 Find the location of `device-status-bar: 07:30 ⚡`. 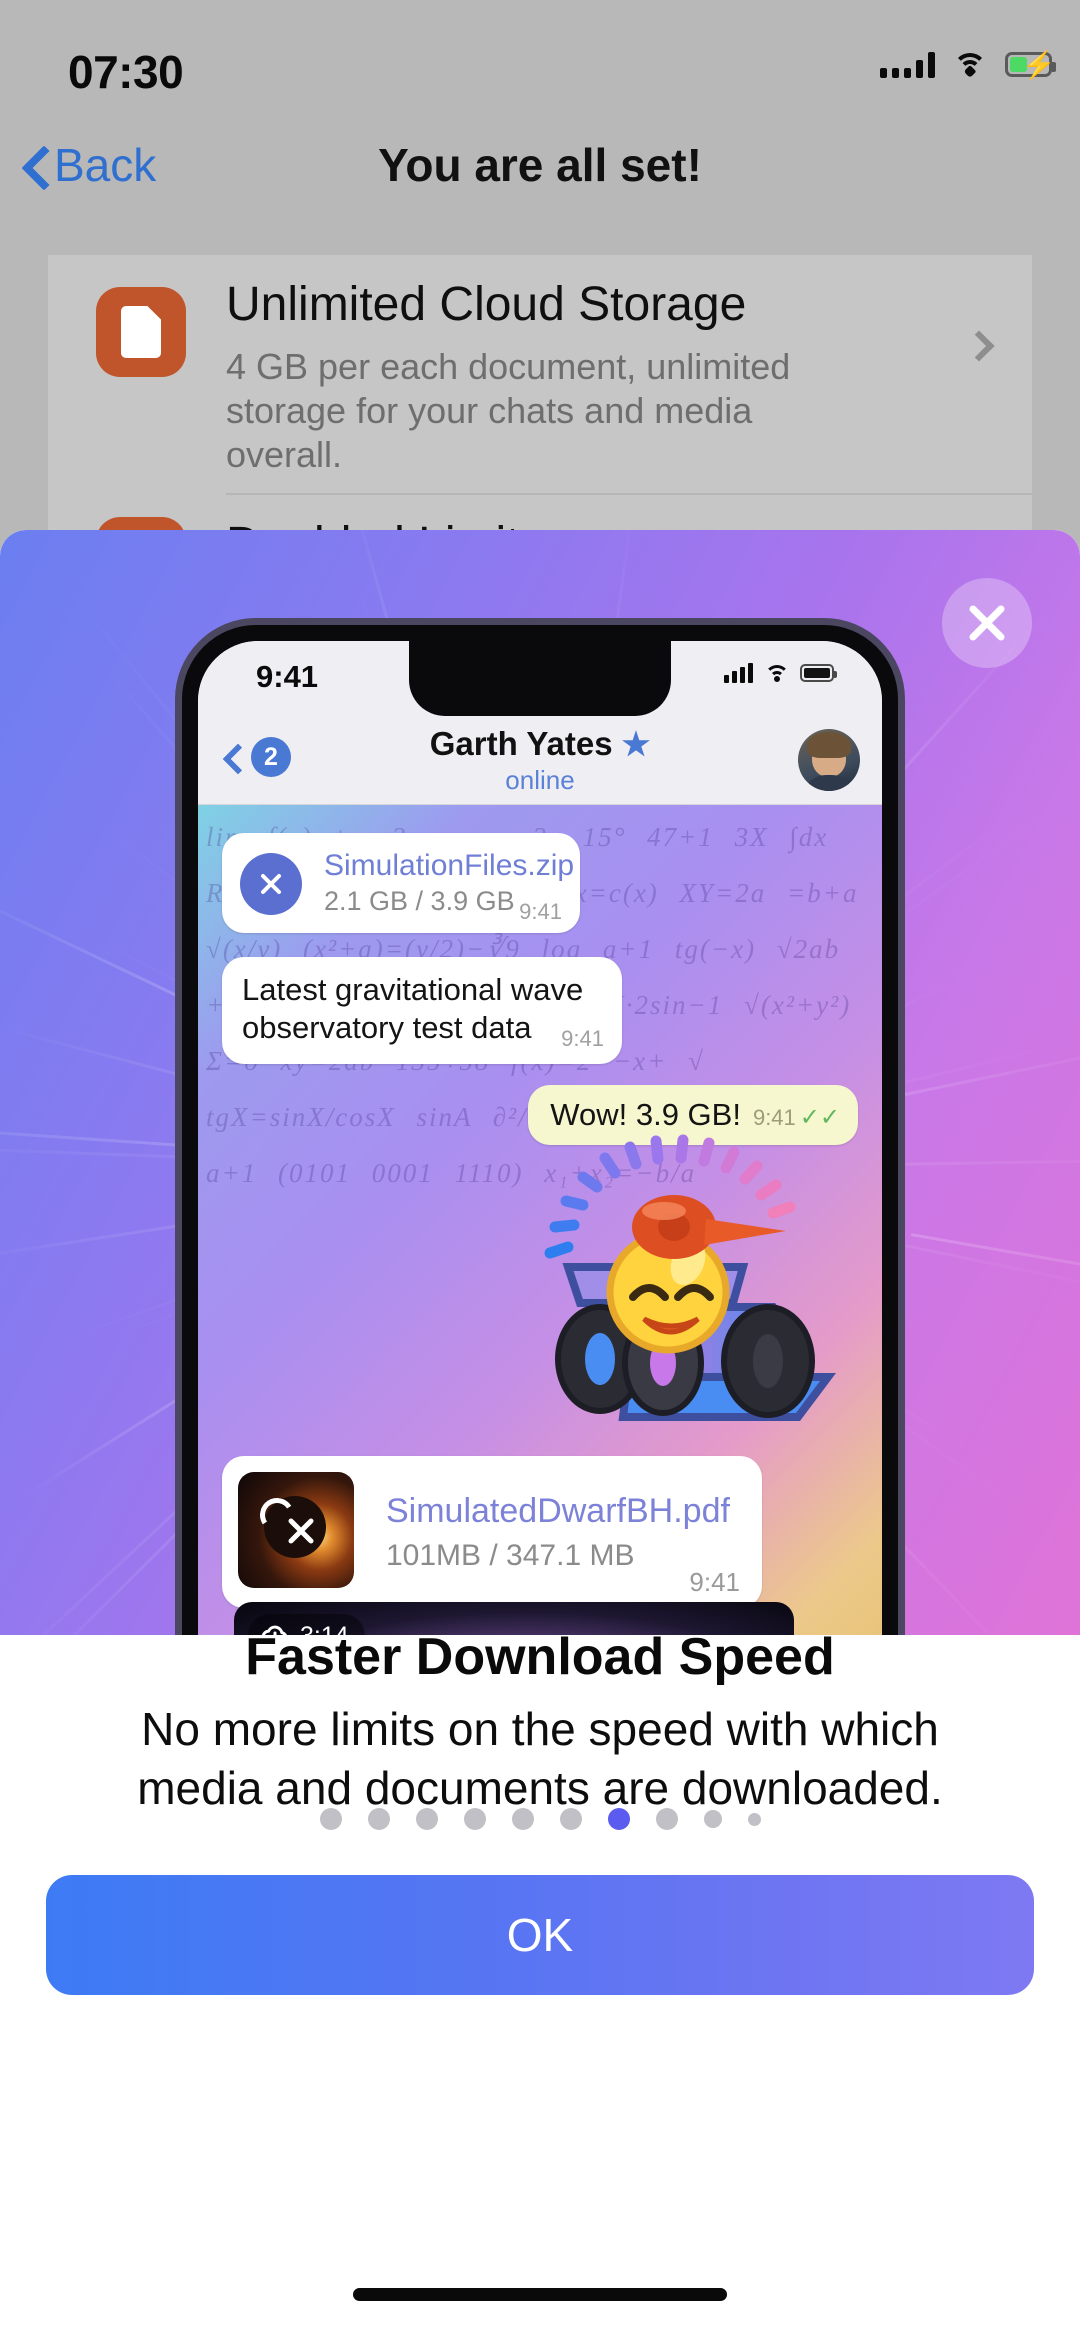

device-status-bar: 07:30 ⚡ is located at coordinates (540, 60).